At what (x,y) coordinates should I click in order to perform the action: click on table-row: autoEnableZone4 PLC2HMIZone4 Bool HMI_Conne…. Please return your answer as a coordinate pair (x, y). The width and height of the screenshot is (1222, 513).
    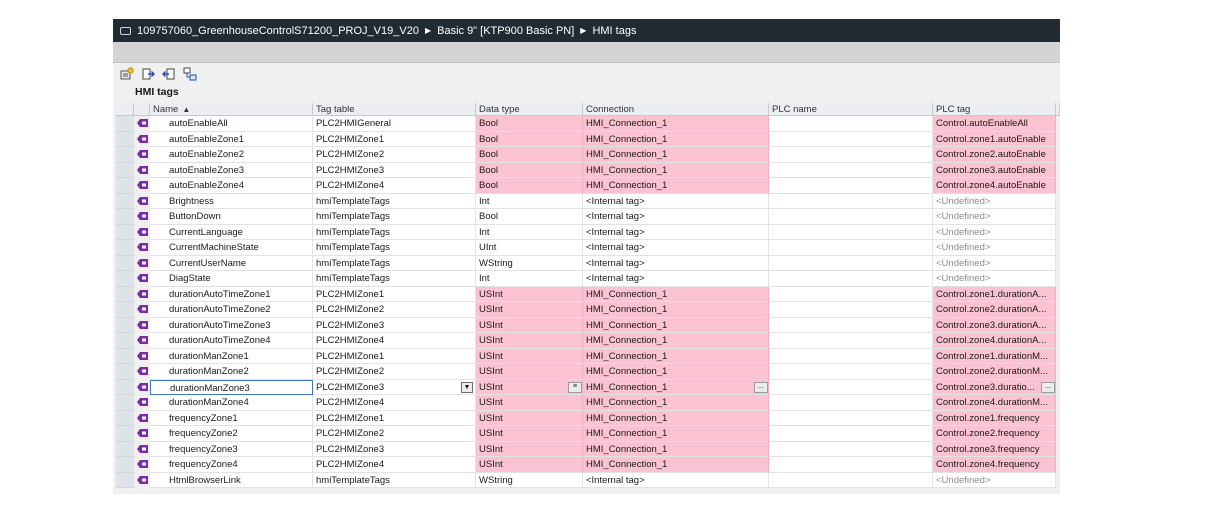
    Looking at the image, I should click on (586, 186).